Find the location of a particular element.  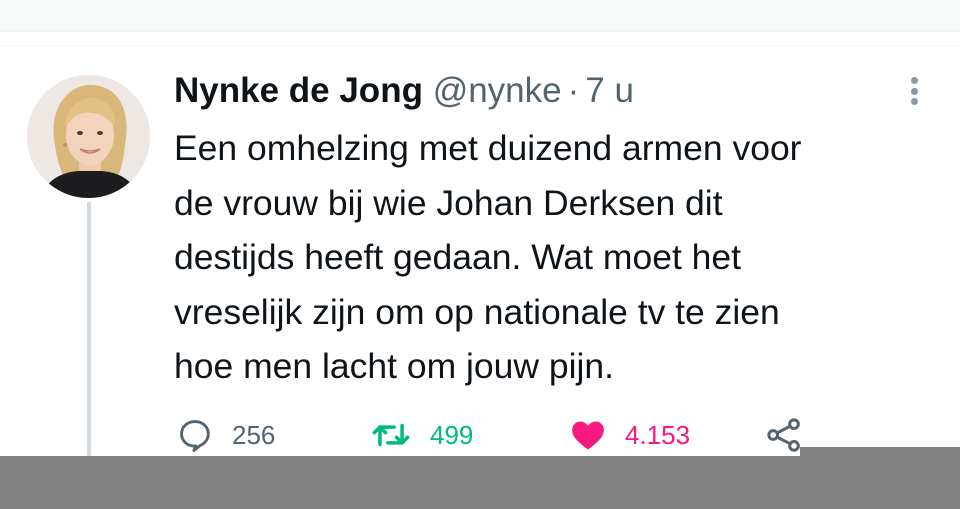

tweet-actions: 256 499 4.153 is located at coordinates (494, 435).